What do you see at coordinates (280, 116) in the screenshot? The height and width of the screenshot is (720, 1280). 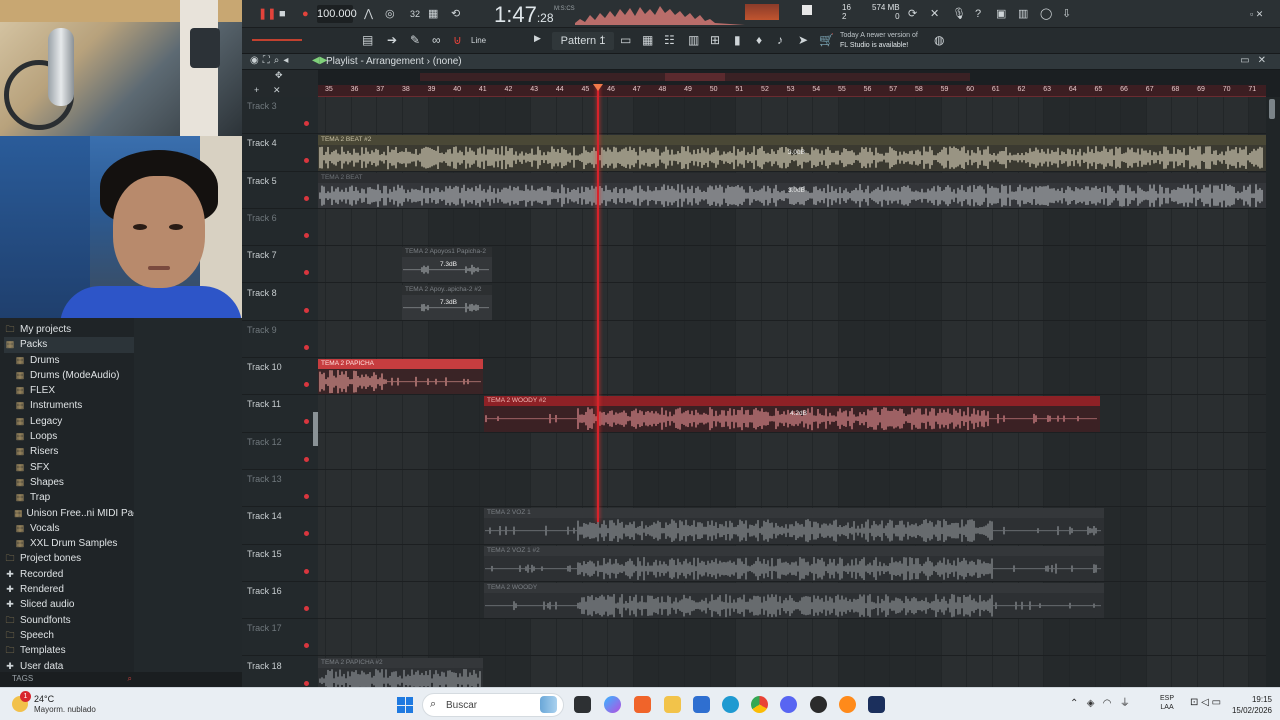 I see `track-header: Track 3` at bounding box center [280, 116].